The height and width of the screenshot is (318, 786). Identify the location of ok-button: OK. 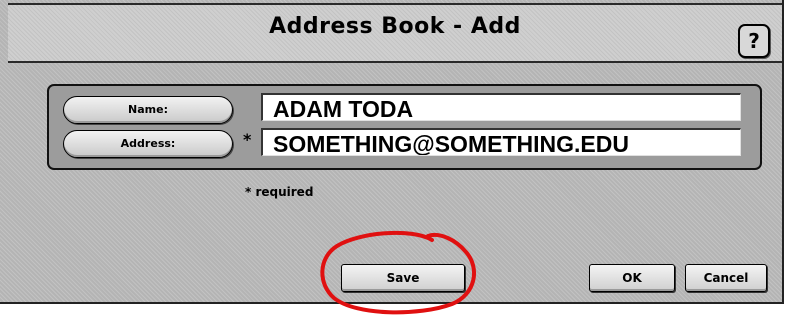
(632, 278).